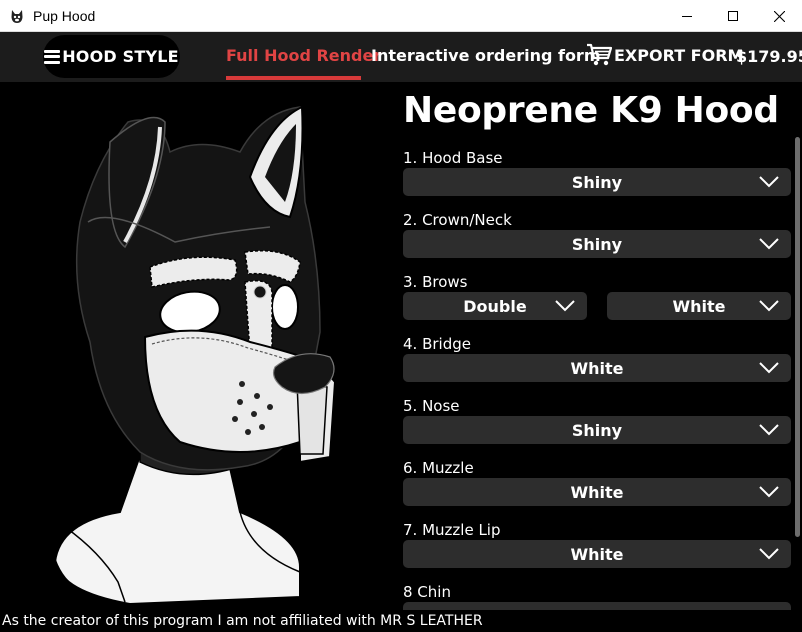 Image resolution: width=802 pixels, height=632 pixels. Describe the element at coordinates (597, 606) in the screenshot. I see `chin-select` at that location.